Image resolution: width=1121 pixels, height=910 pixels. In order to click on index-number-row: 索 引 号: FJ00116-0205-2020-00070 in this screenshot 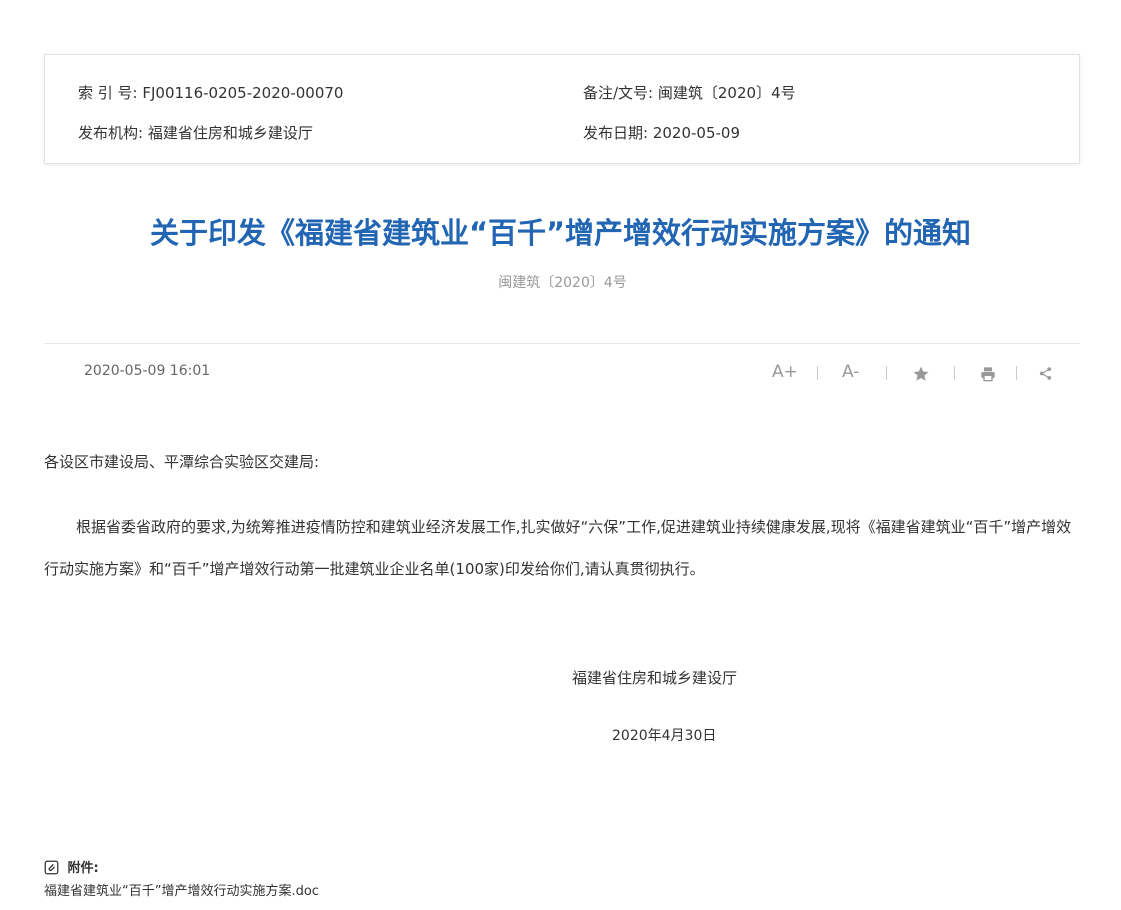, I will do `click(210, 92)`.